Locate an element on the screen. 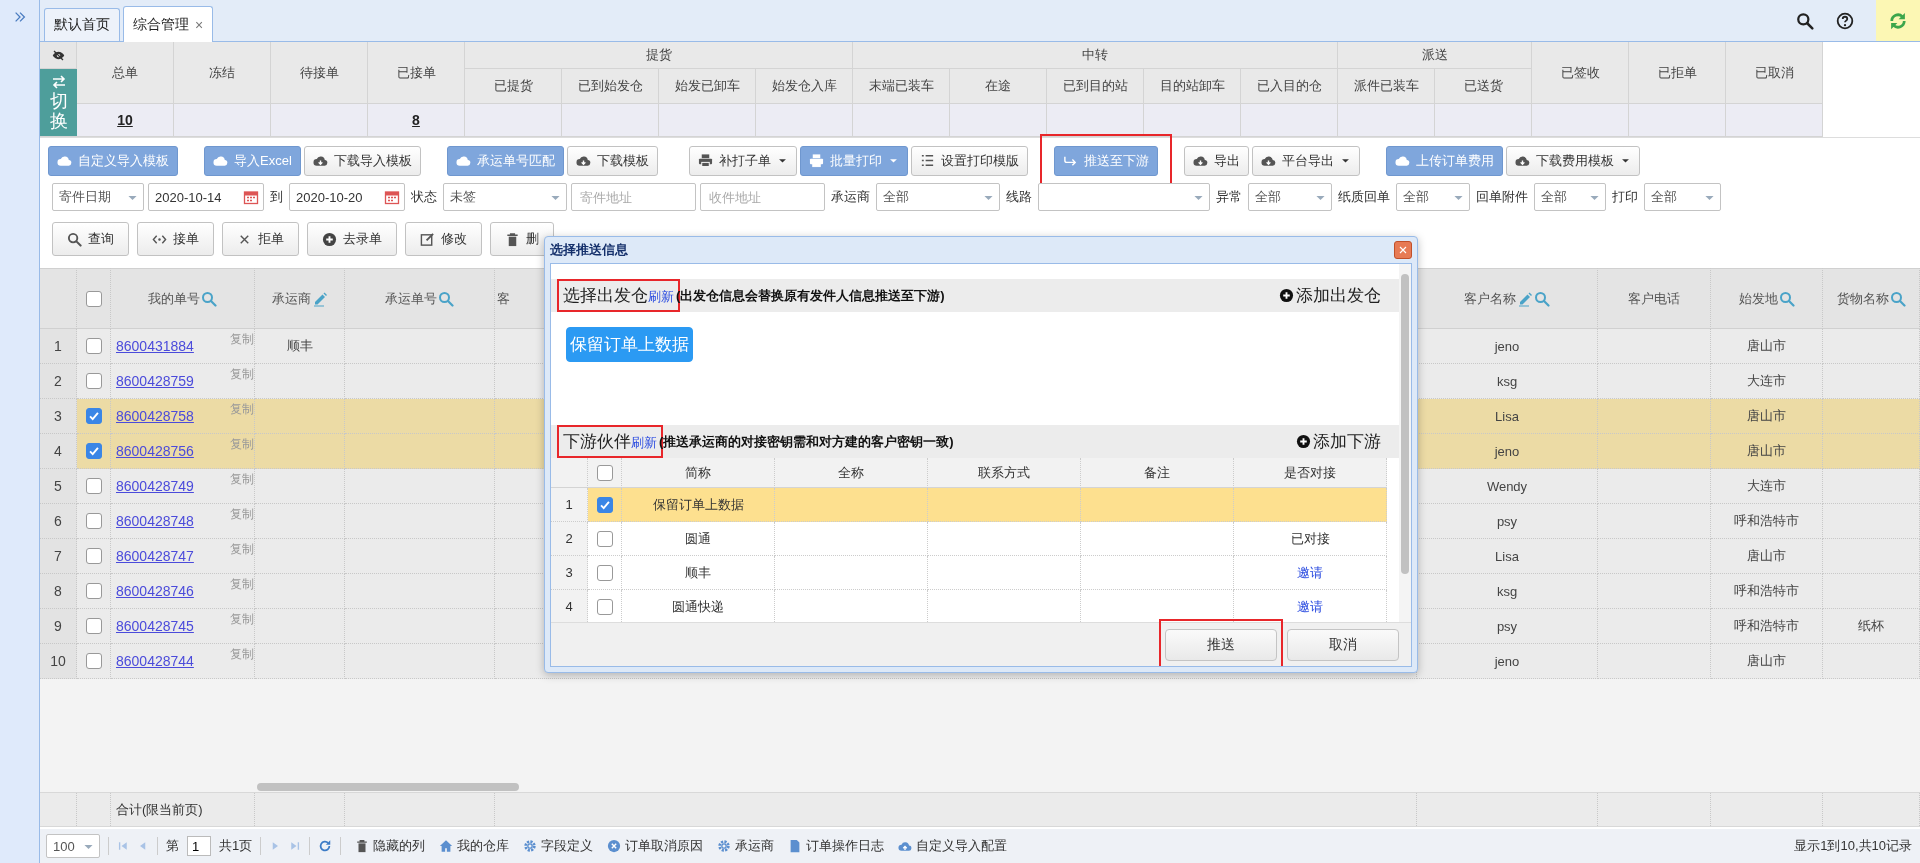 Image resolution: width=1920 pixels, height=863 pixels. dropdown: 寄件日期 is located at coordinates (98, 197).